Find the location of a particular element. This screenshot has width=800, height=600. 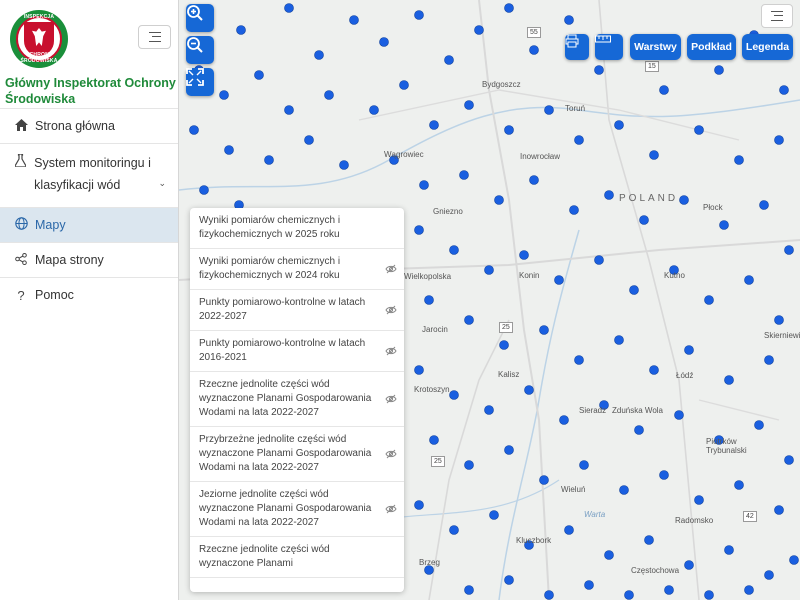

ruler-icon is located at coordinates (603, 39).